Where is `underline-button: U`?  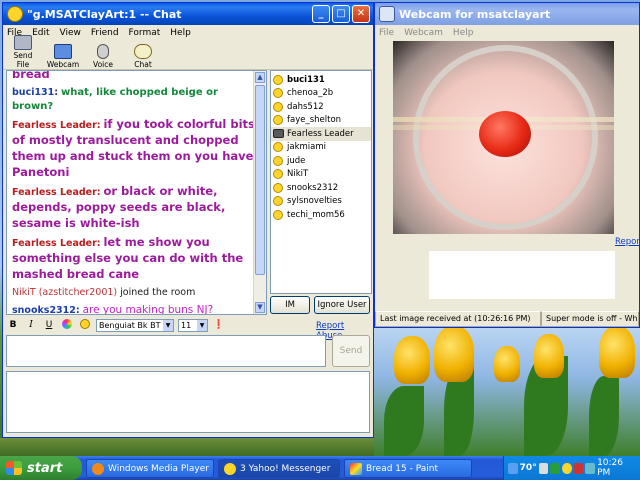 underline-button: U is located at coordinates (49, 325).